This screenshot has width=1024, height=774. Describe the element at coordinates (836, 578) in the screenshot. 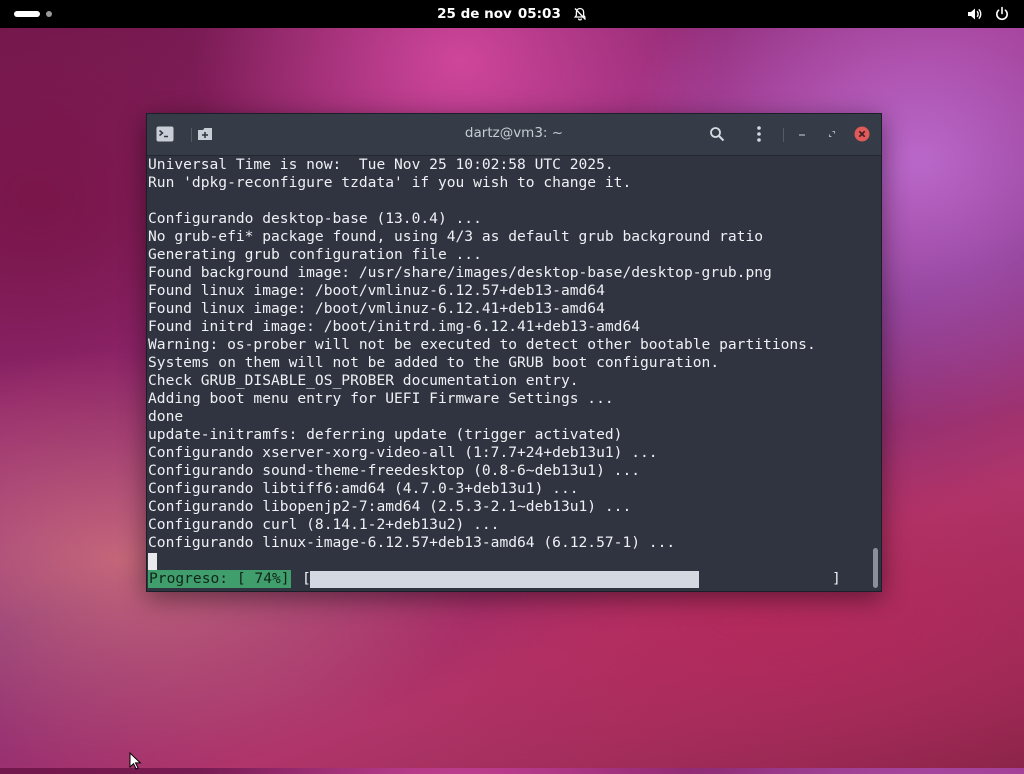

I see `progress-bracket-close: ]` at that location.